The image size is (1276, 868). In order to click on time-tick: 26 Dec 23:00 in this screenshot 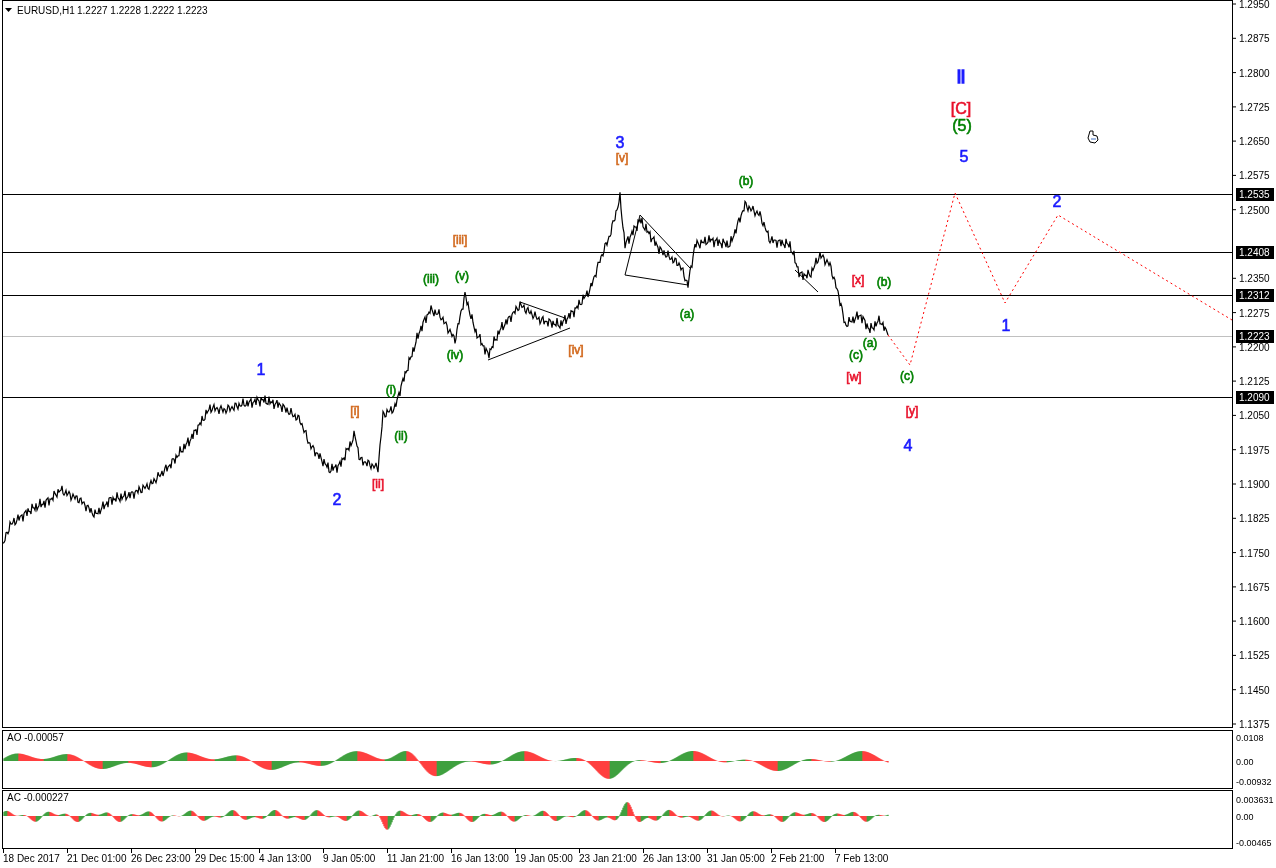, I will do `click(161, 858)`.